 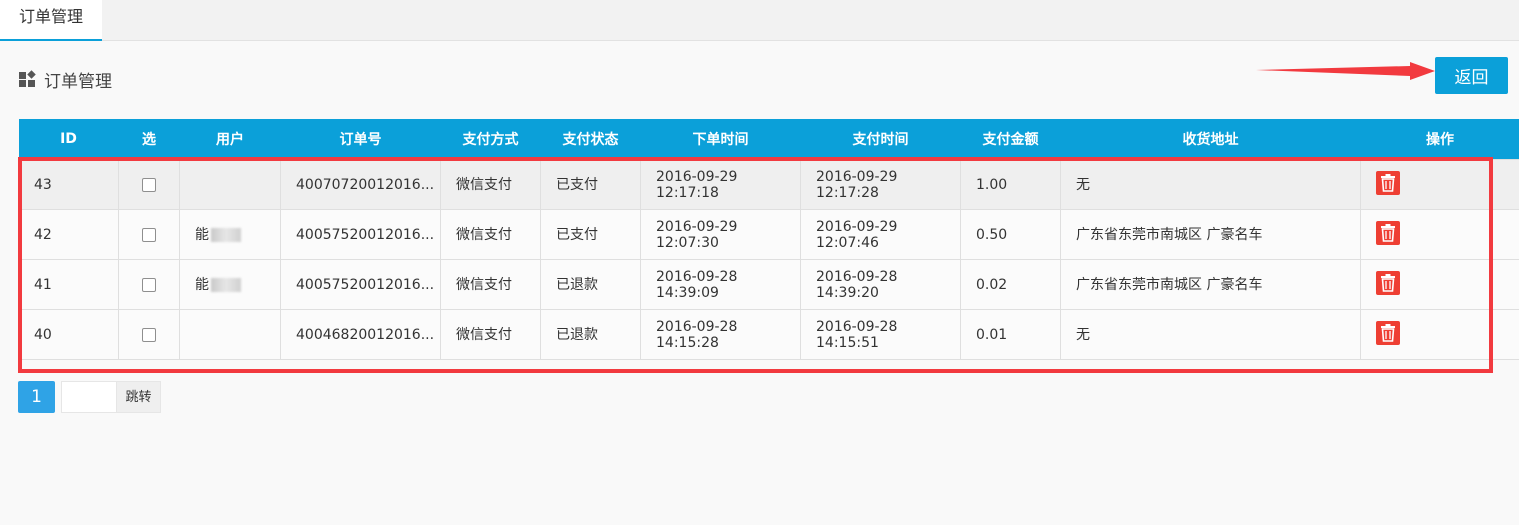 I want to click on cell-order-time: 2016-09-29 12:17:18, so click(x=720, y=184).